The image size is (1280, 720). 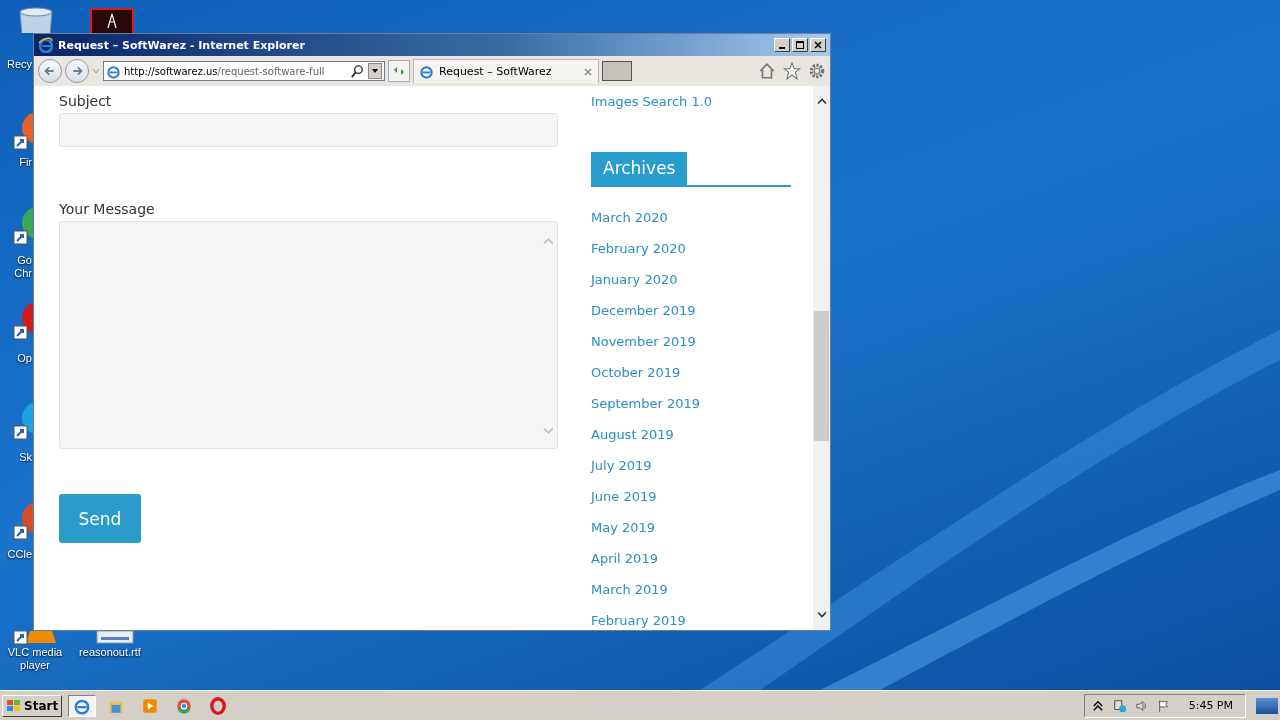 I want to click on home-icon, so click(x=767, y=71).